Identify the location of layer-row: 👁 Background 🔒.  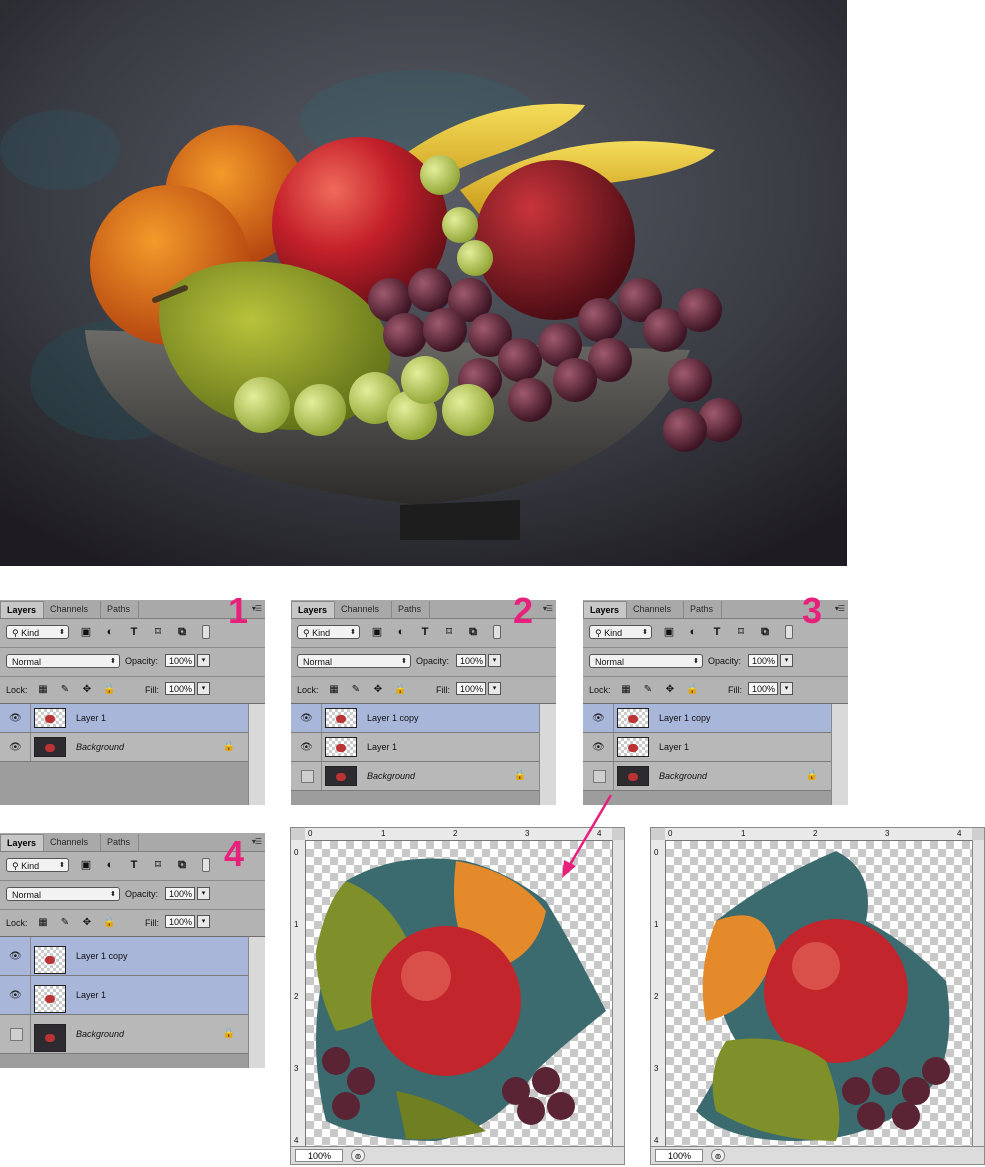
(124, 747).